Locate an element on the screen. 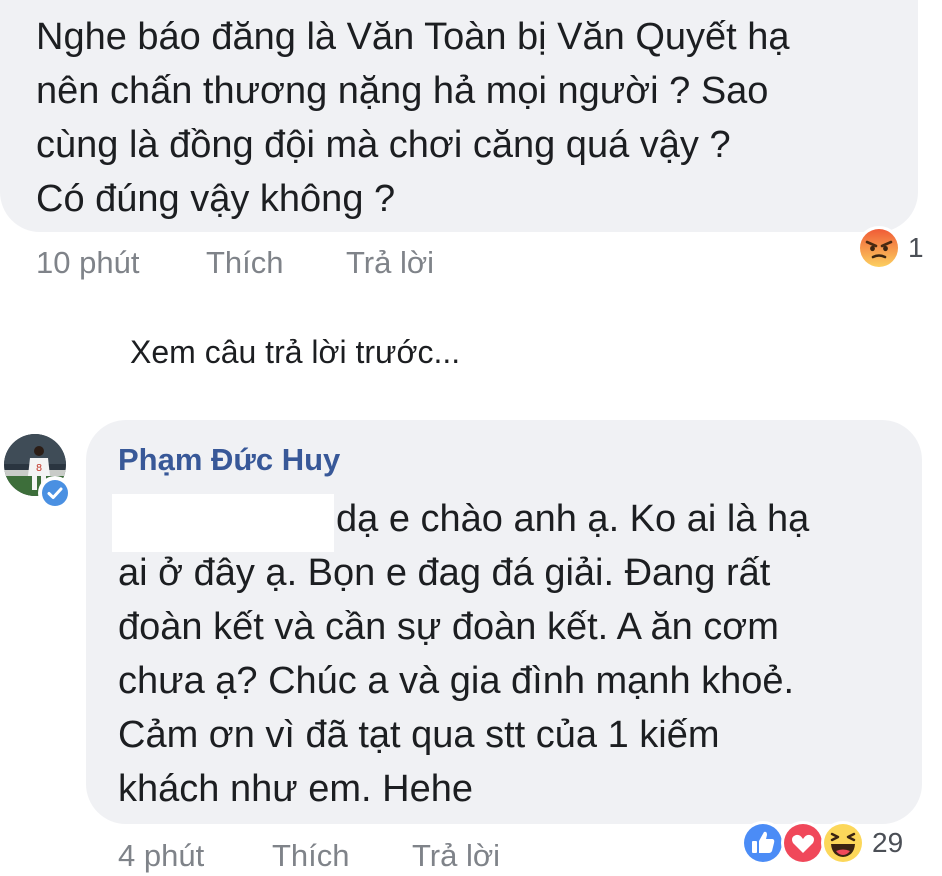 The width and height of the screenshot is (942, 876). comment-text-line: khách như em. Hehe is located at coordinates (295, 789).